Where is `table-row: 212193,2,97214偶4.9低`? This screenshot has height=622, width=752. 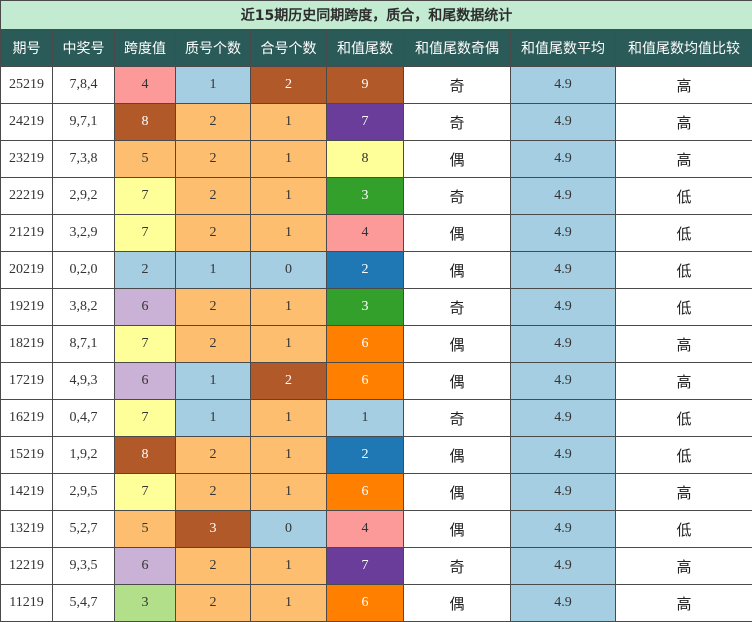 table-row: 212193,2,97214偶4.9低 is located at coordinates (376, 233).